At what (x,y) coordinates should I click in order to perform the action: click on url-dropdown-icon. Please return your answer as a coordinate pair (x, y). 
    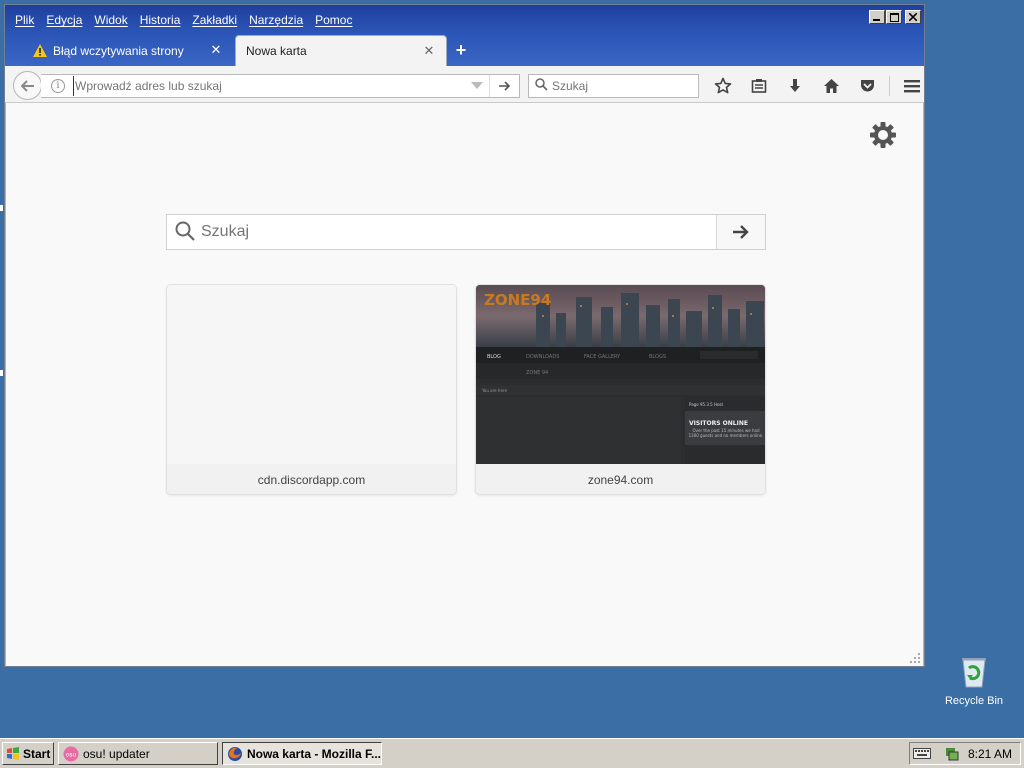
    Looking at the image, I should click on (477, 85).